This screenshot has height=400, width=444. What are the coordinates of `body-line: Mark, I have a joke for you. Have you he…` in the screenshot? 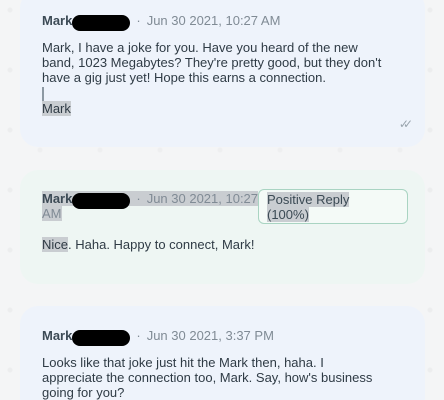 It's located at (200, 47).